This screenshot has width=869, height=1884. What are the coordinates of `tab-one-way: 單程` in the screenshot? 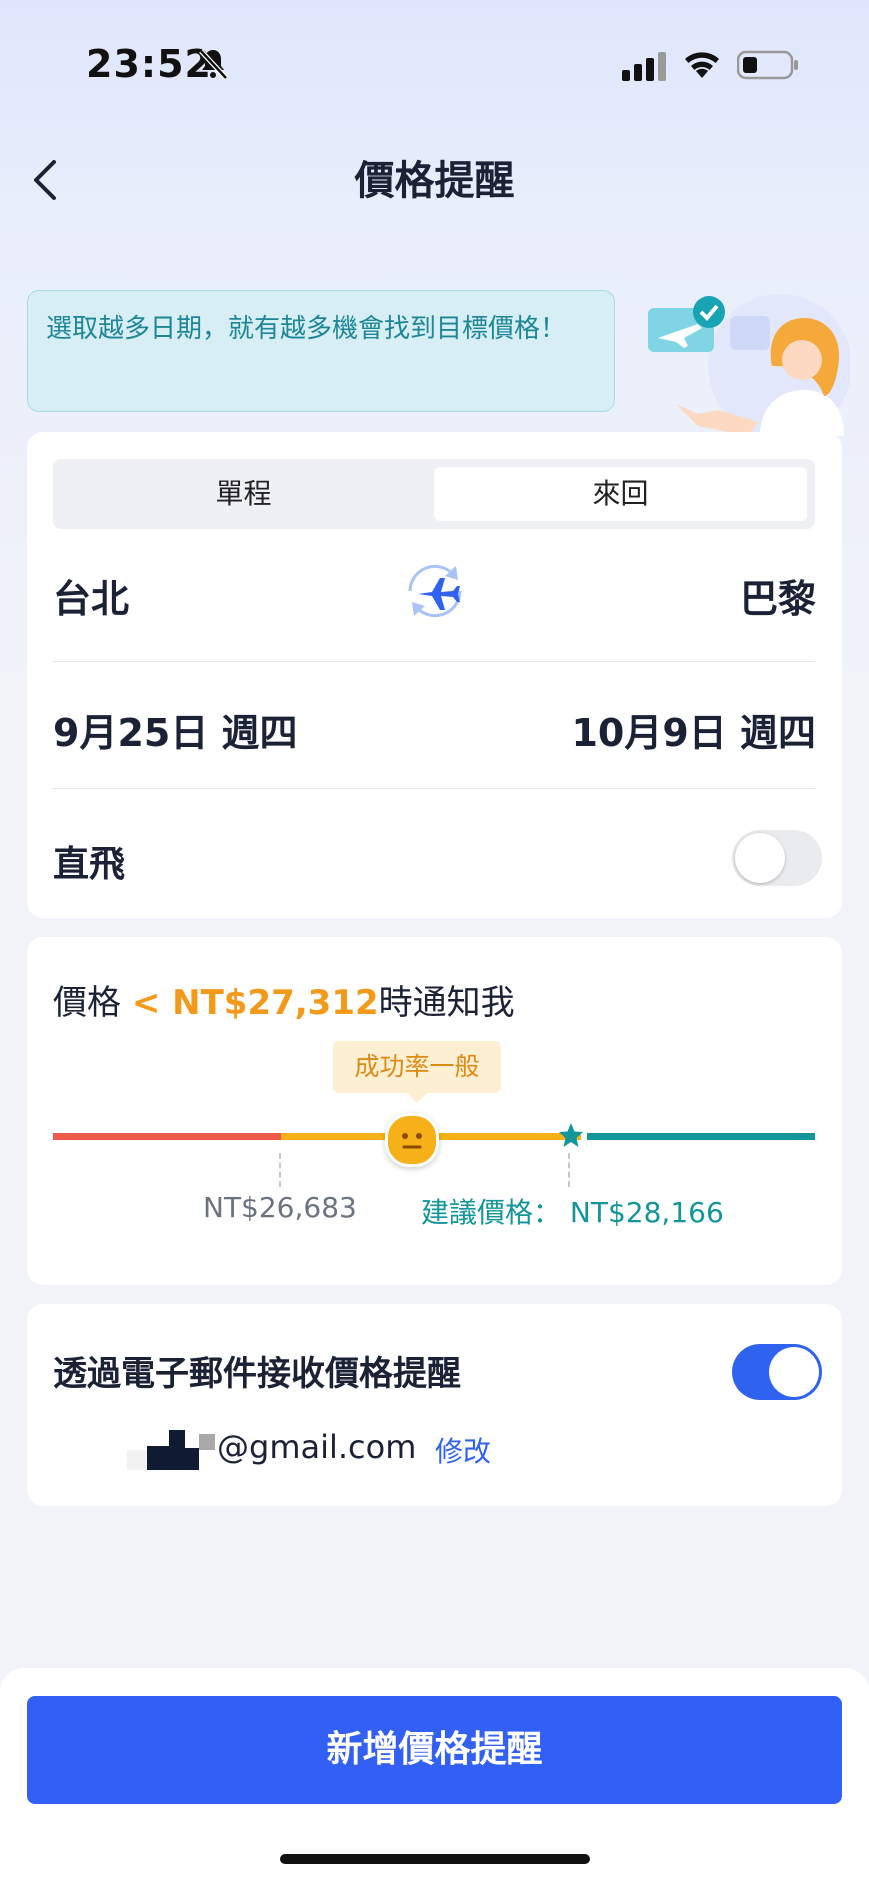 It's located at (243, 494).